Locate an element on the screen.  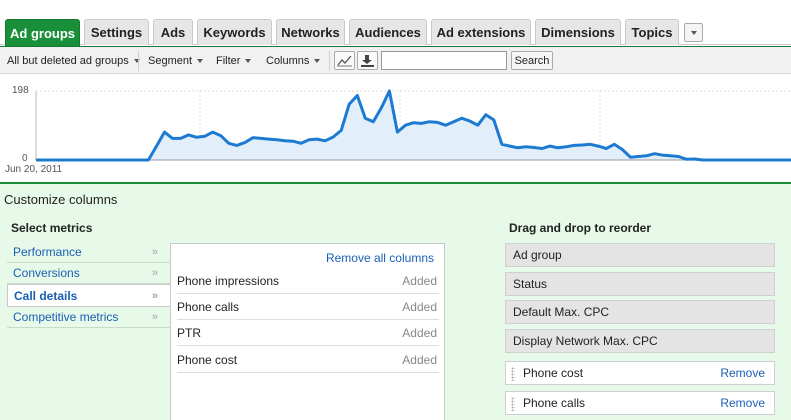
line-chart-icon is located at coordinates (344, 61).